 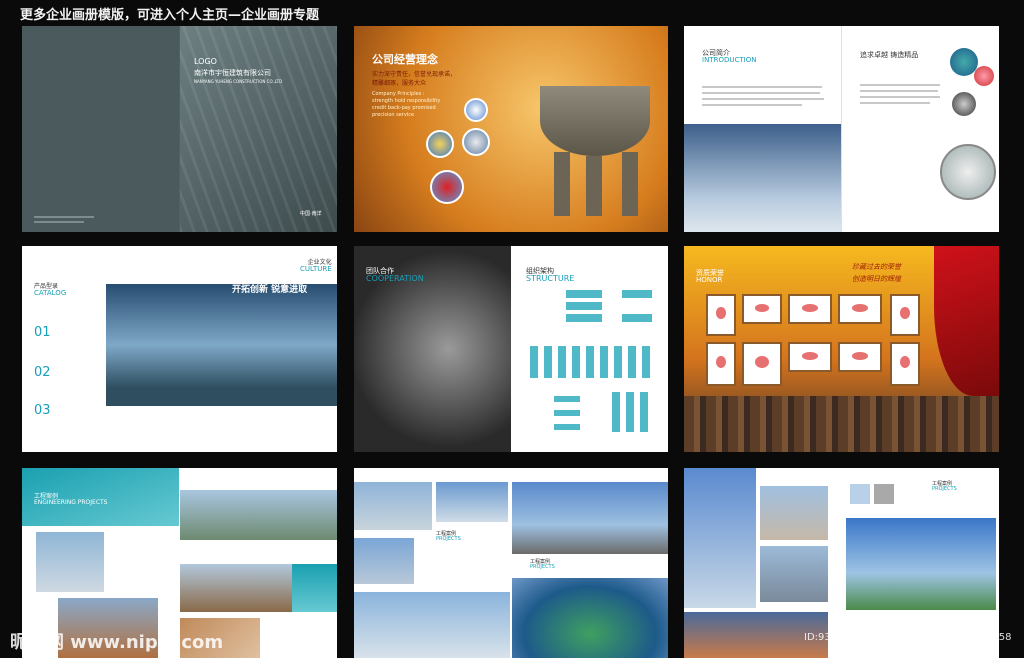 I want to click on honor-title: 资质荣誉 HONOR, so click(x=710, y=277).